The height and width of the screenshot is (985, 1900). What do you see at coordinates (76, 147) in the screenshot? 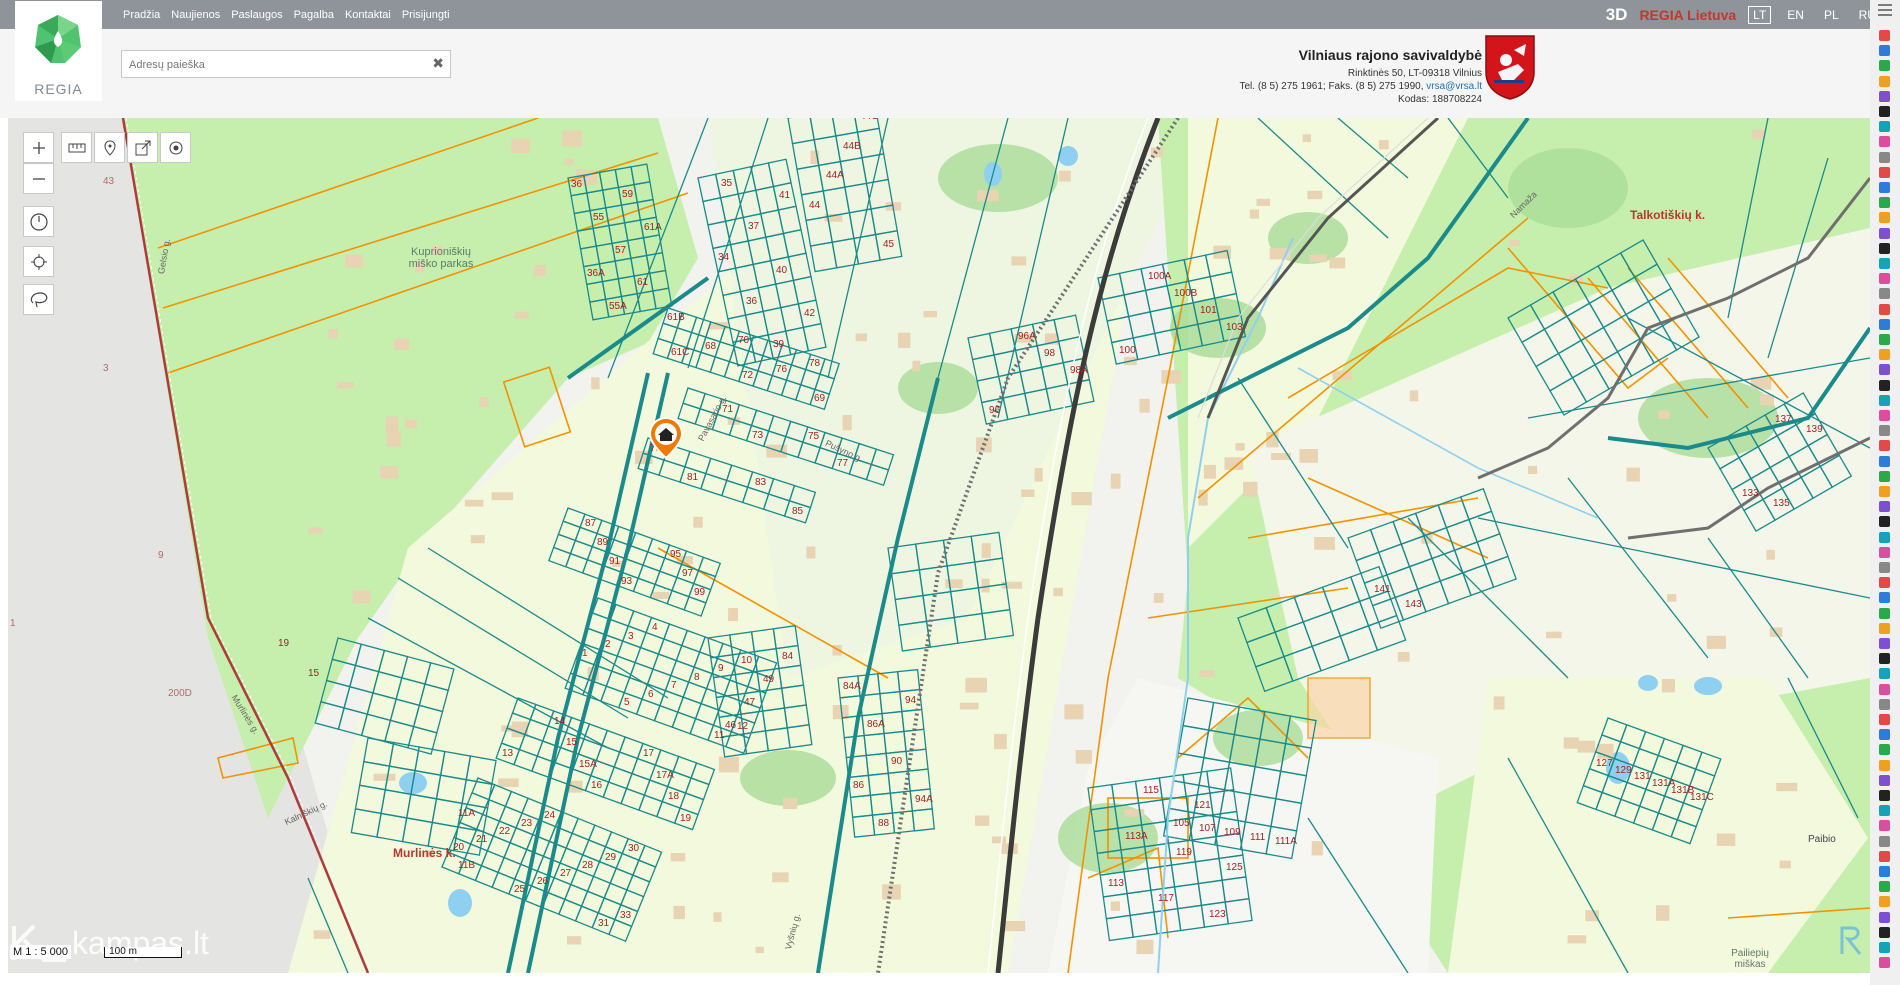
I see `measure-button` at bounding box center [76, 147].